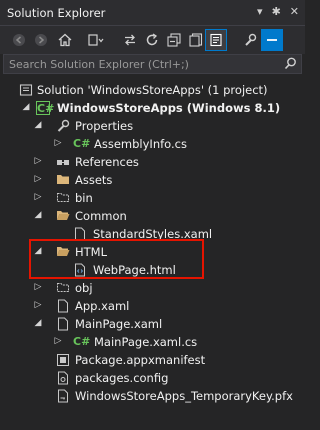  What do you see at coordinates (174, 40) in the screenshot?
I see `collapse-all-icon` at bounding box center [174, 40].